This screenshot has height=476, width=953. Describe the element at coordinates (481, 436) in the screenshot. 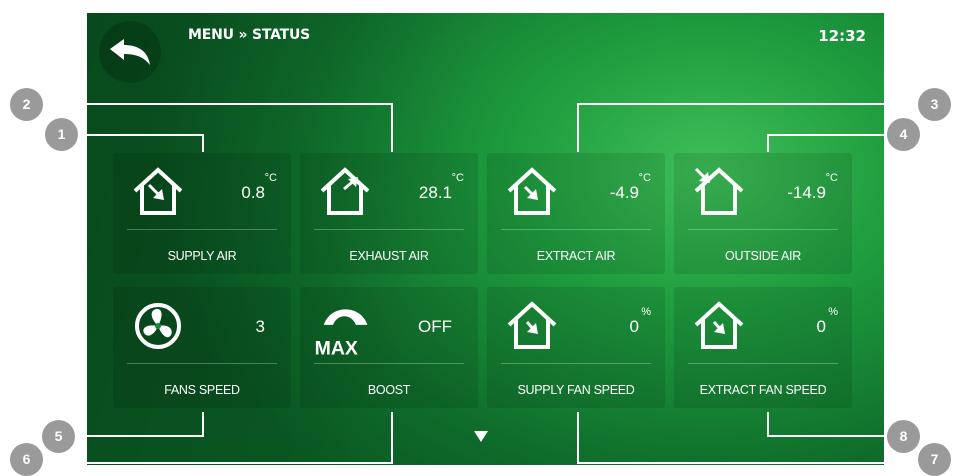

I see `scroll-down-icon` at that location.